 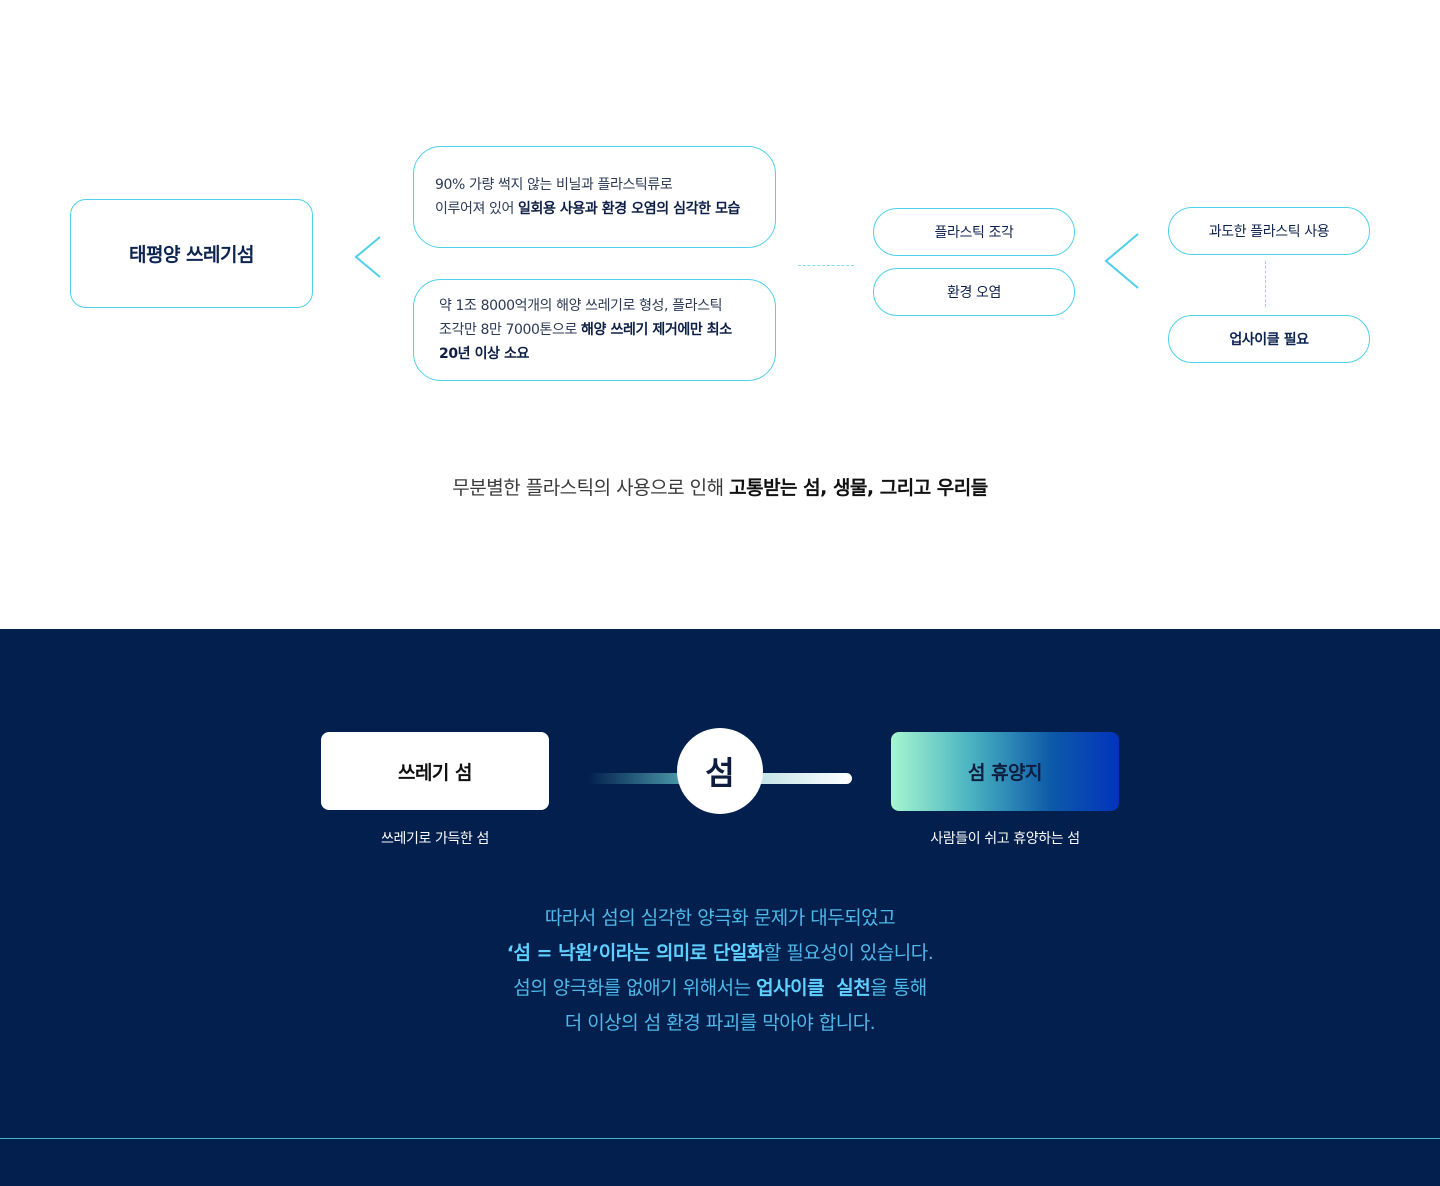 I want to click on desc2-line3: 20년 이상 소요, so click(x=607, y=354).